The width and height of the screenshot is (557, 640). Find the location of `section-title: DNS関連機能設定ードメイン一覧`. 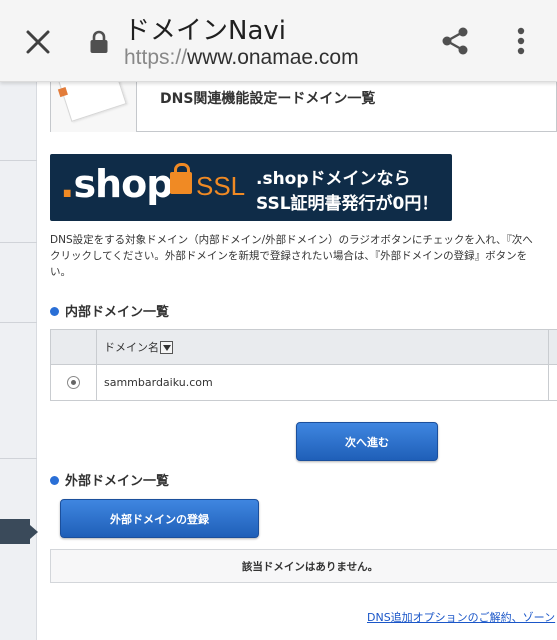

section-title: DNS関連機能設定ードメイン一覧 is located at coordinates (268, 99).